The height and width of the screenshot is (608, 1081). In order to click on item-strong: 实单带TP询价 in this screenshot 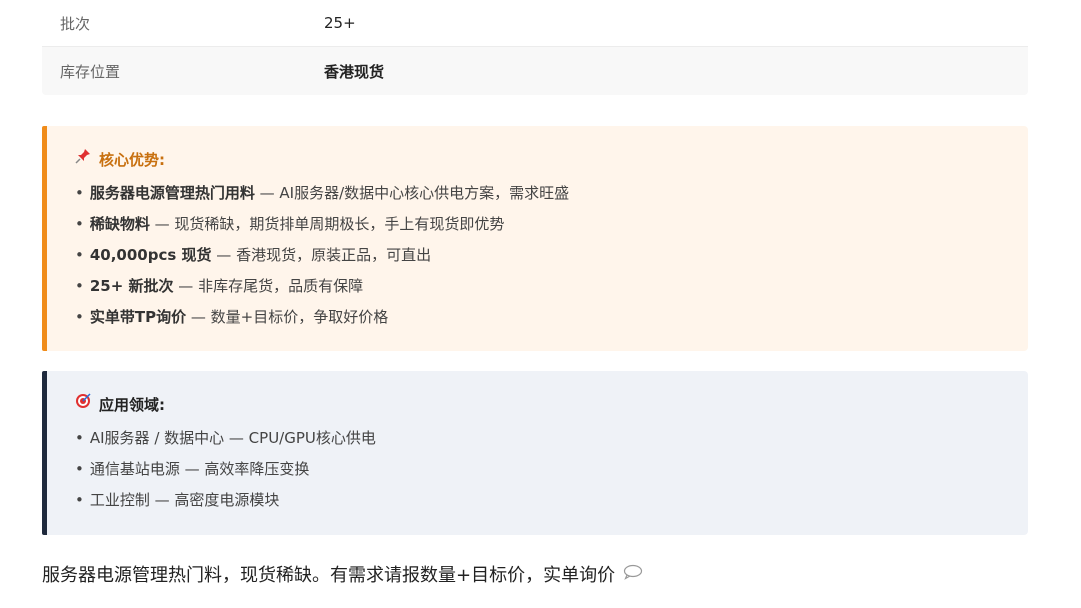, I will do `click(138, 317)`.